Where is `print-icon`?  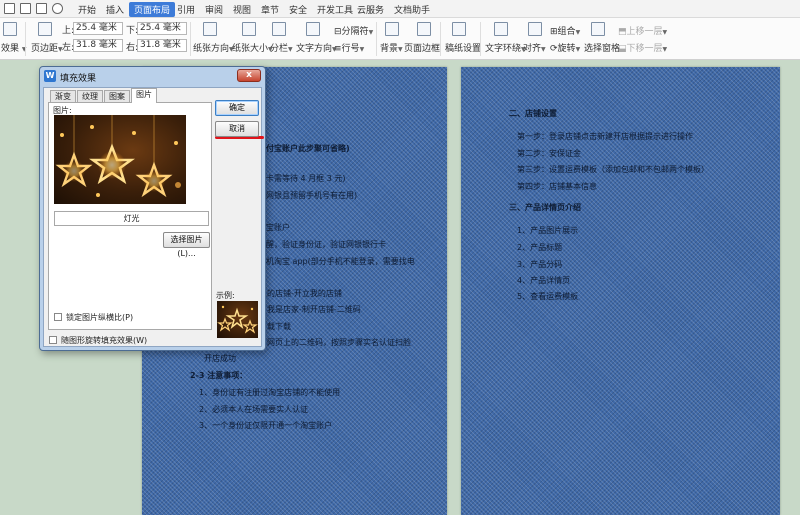 print-icon is located at coordinates (41, 8).